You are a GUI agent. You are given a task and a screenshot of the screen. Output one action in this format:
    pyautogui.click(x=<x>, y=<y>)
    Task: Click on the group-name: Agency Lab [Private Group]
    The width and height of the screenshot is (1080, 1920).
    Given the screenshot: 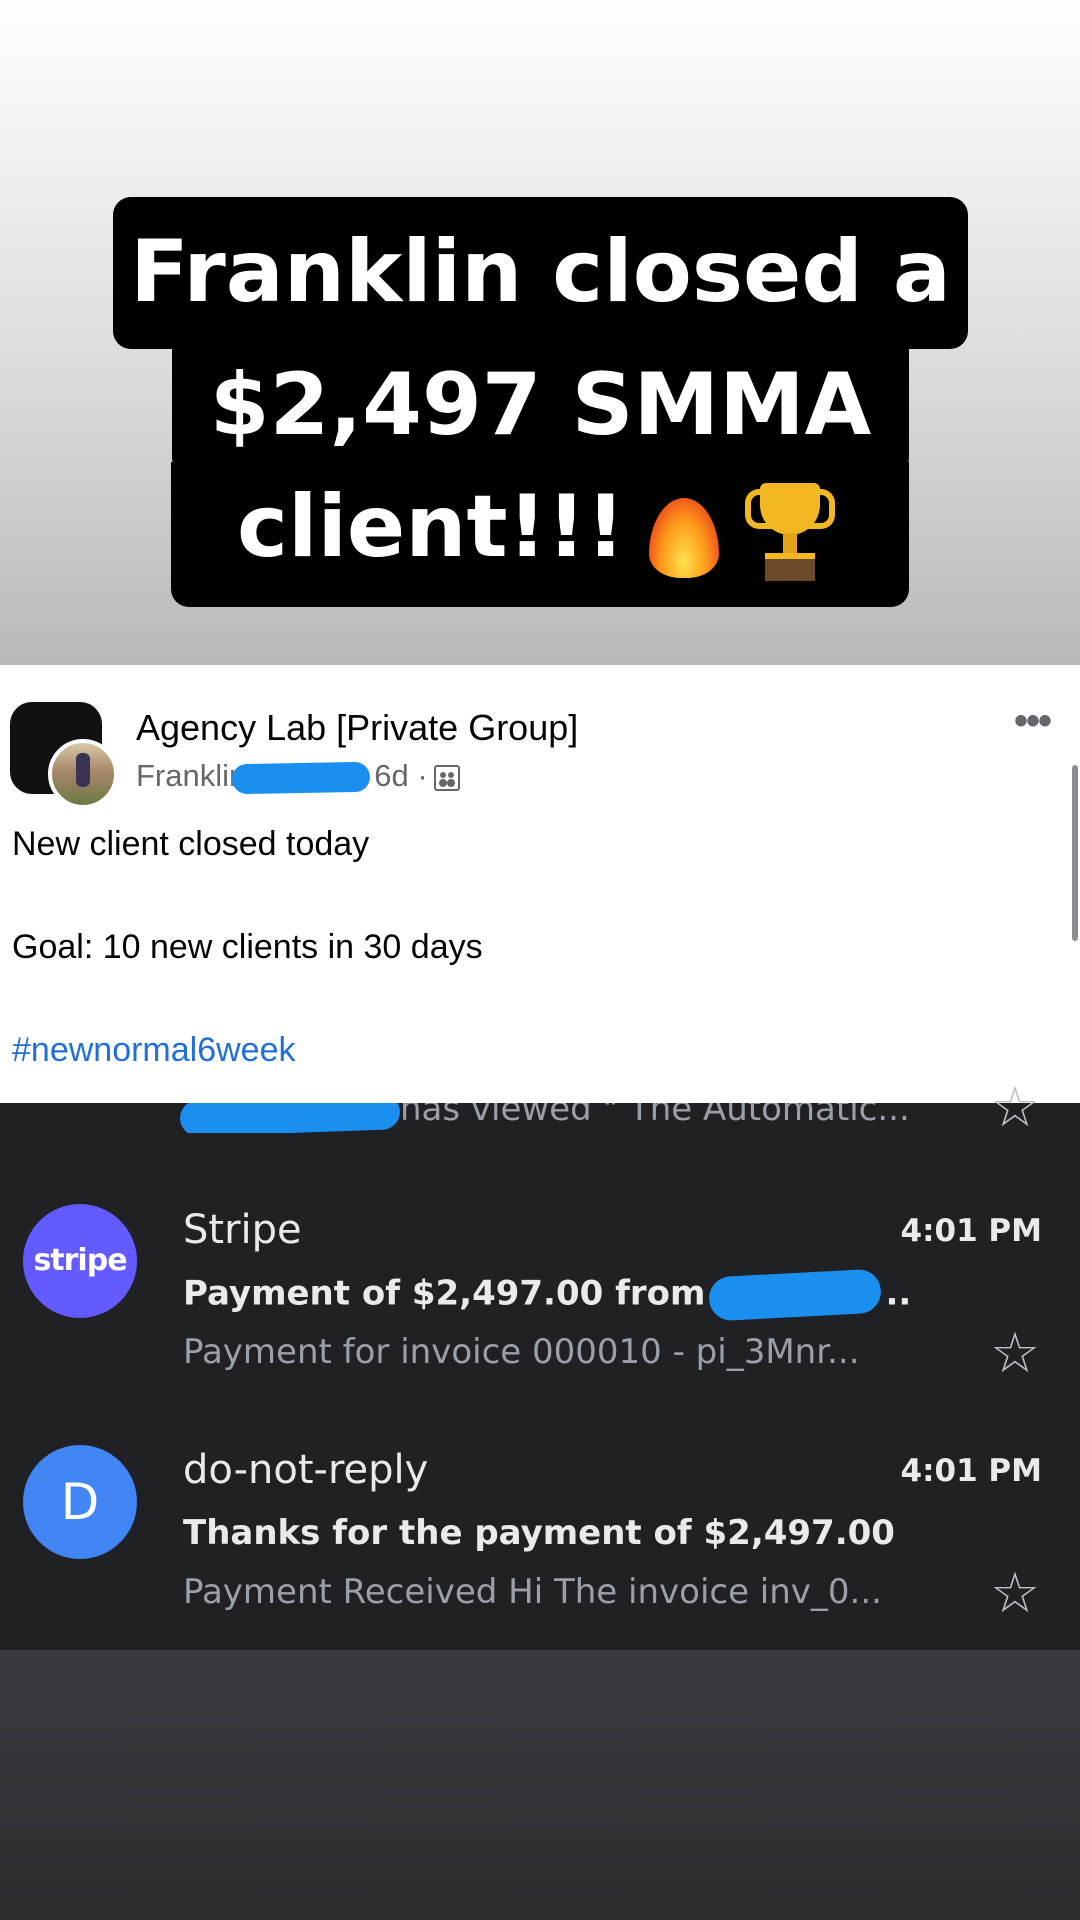 What is the action you would take?
    pyautogui.click(x=357, y=728)
    